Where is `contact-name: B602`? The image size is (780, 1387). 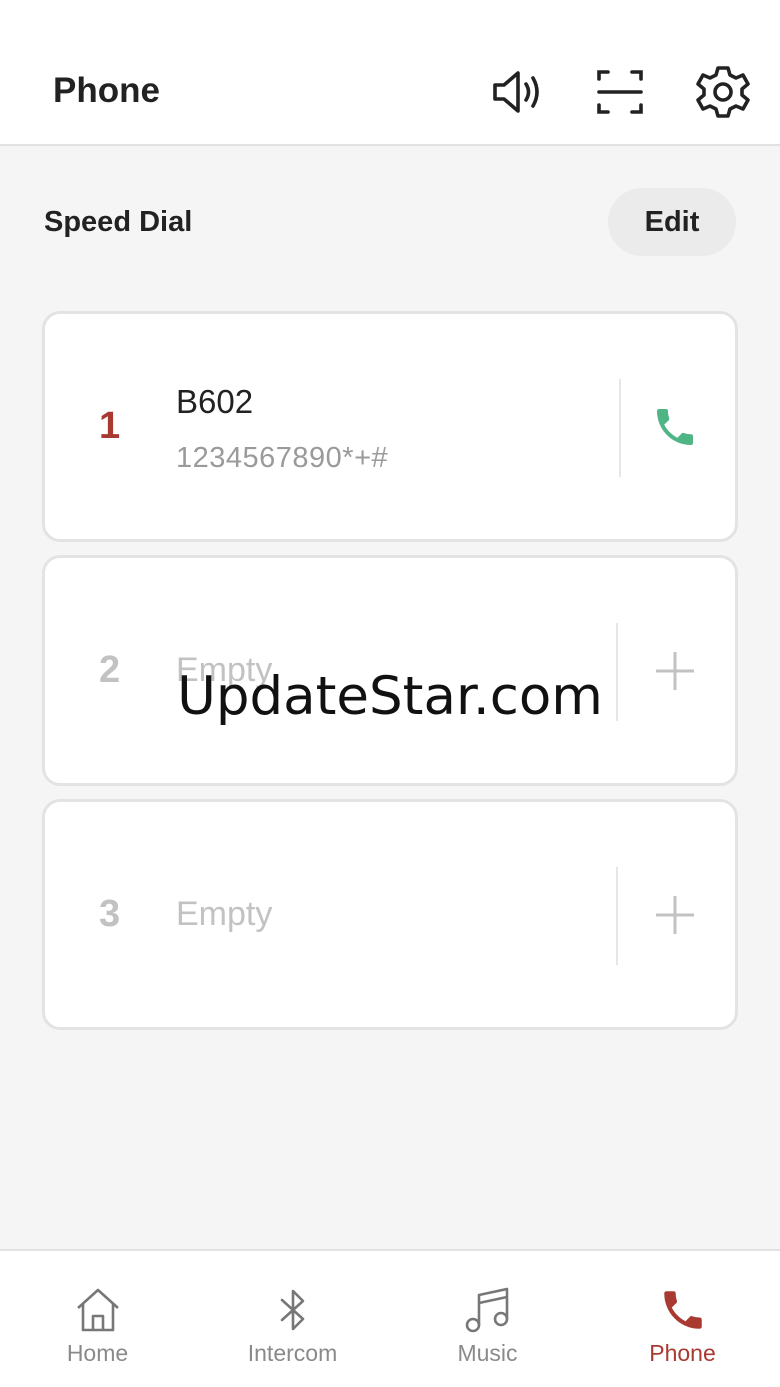
contact-name: B602 is located at coordinates (215, 401).